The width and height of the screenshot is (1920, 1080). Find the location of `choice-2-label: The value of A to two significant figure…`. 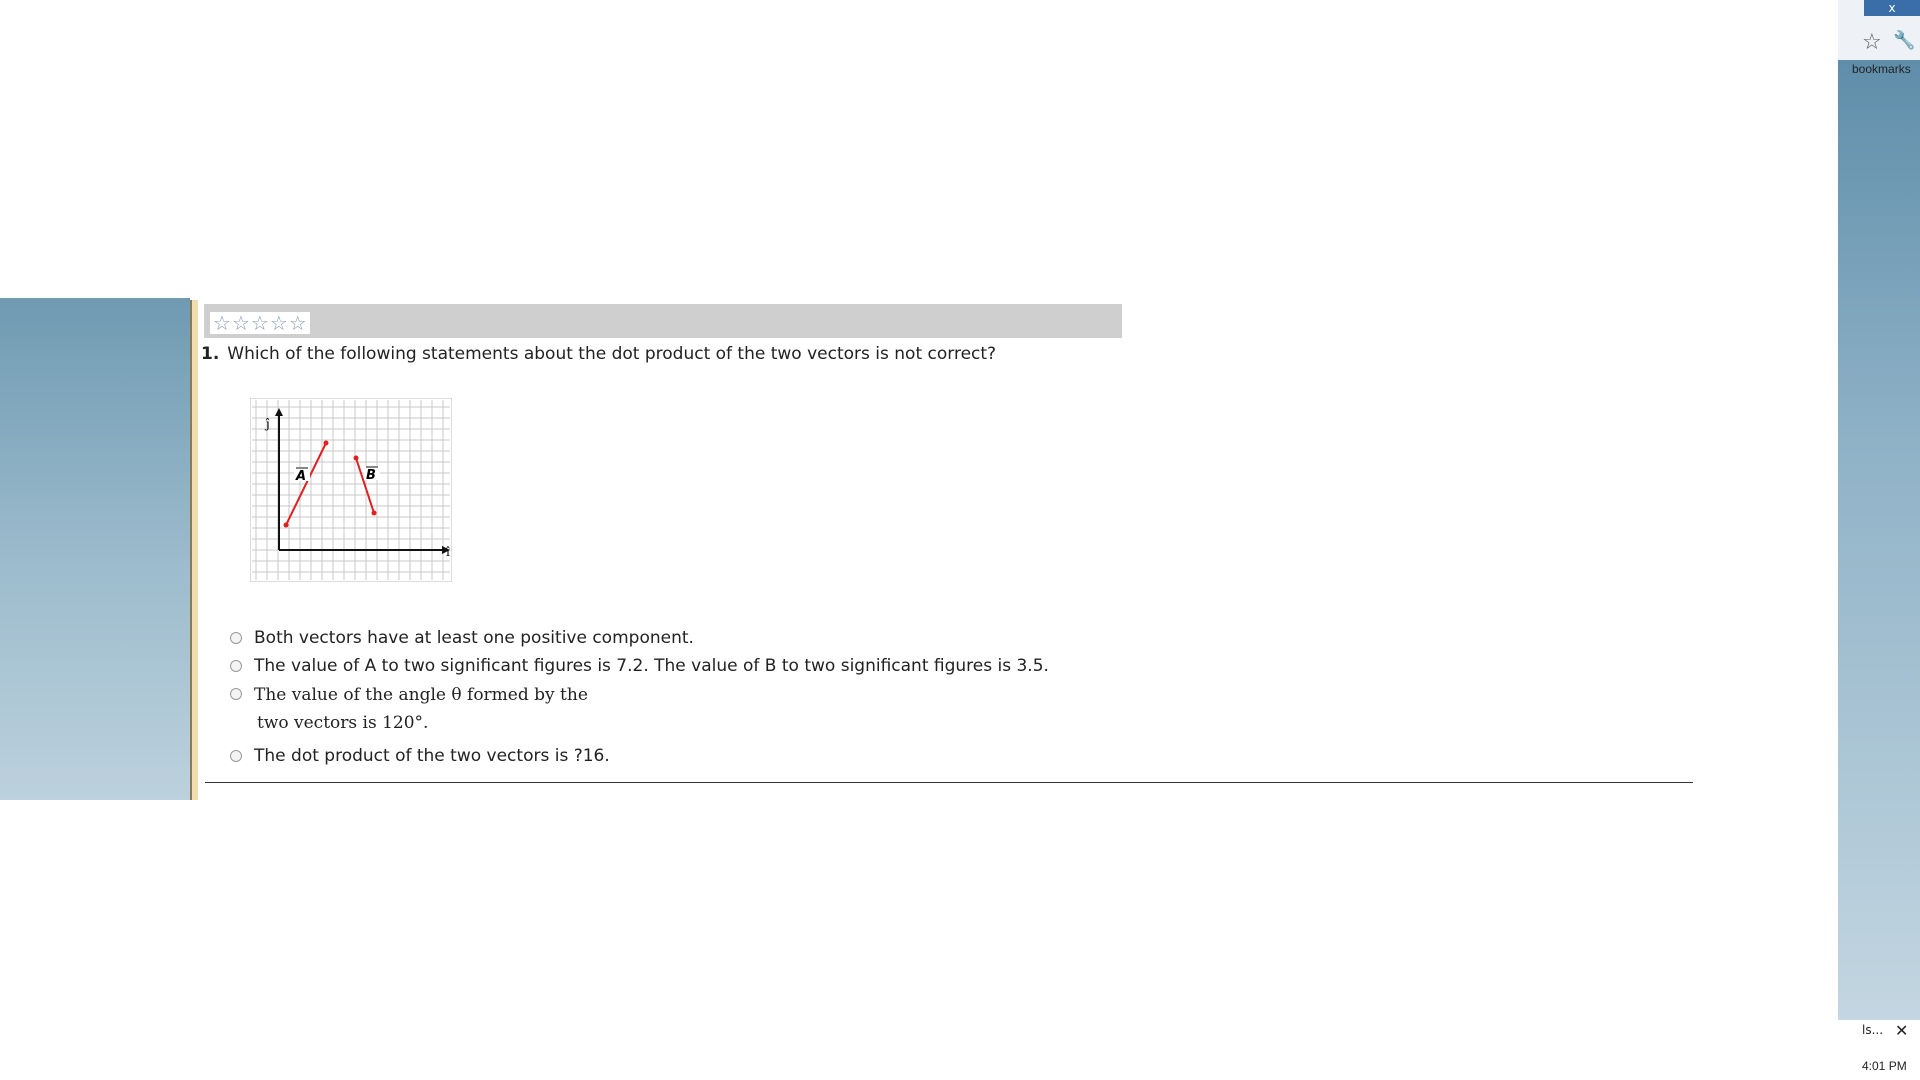

choice-2-label: The value of A to two significant figure… is located at coordinates (651, 666).